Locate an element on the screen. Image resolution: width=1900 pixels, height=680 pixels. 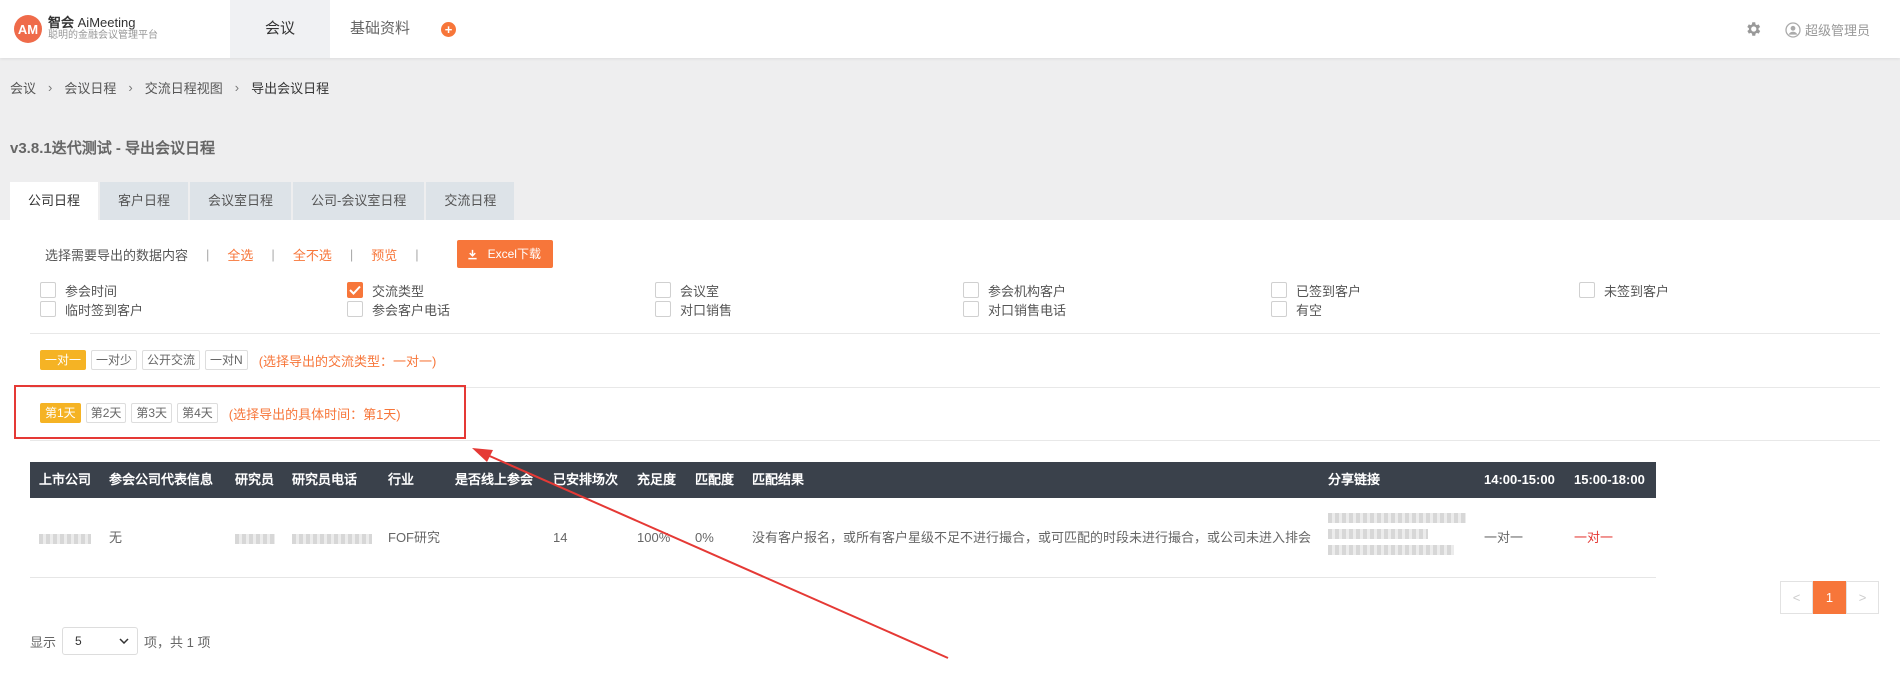
checkbox-client-phone: 参会客户电话 is located at coordinates (398, 309).